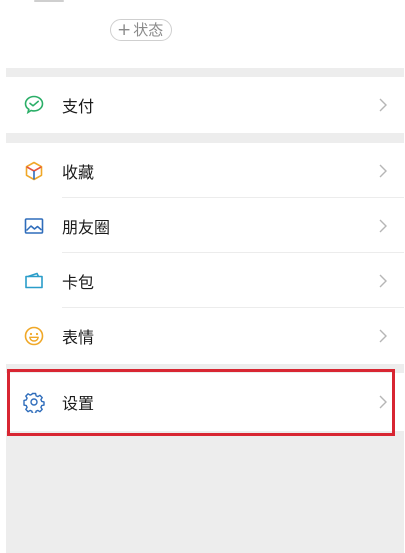 This screenshot has width=405, height=553. What do you see at coordinates (86, 227) in the screenshot?
I see `menu-item-label: 朋友圈` at bounding box center [86, 227].